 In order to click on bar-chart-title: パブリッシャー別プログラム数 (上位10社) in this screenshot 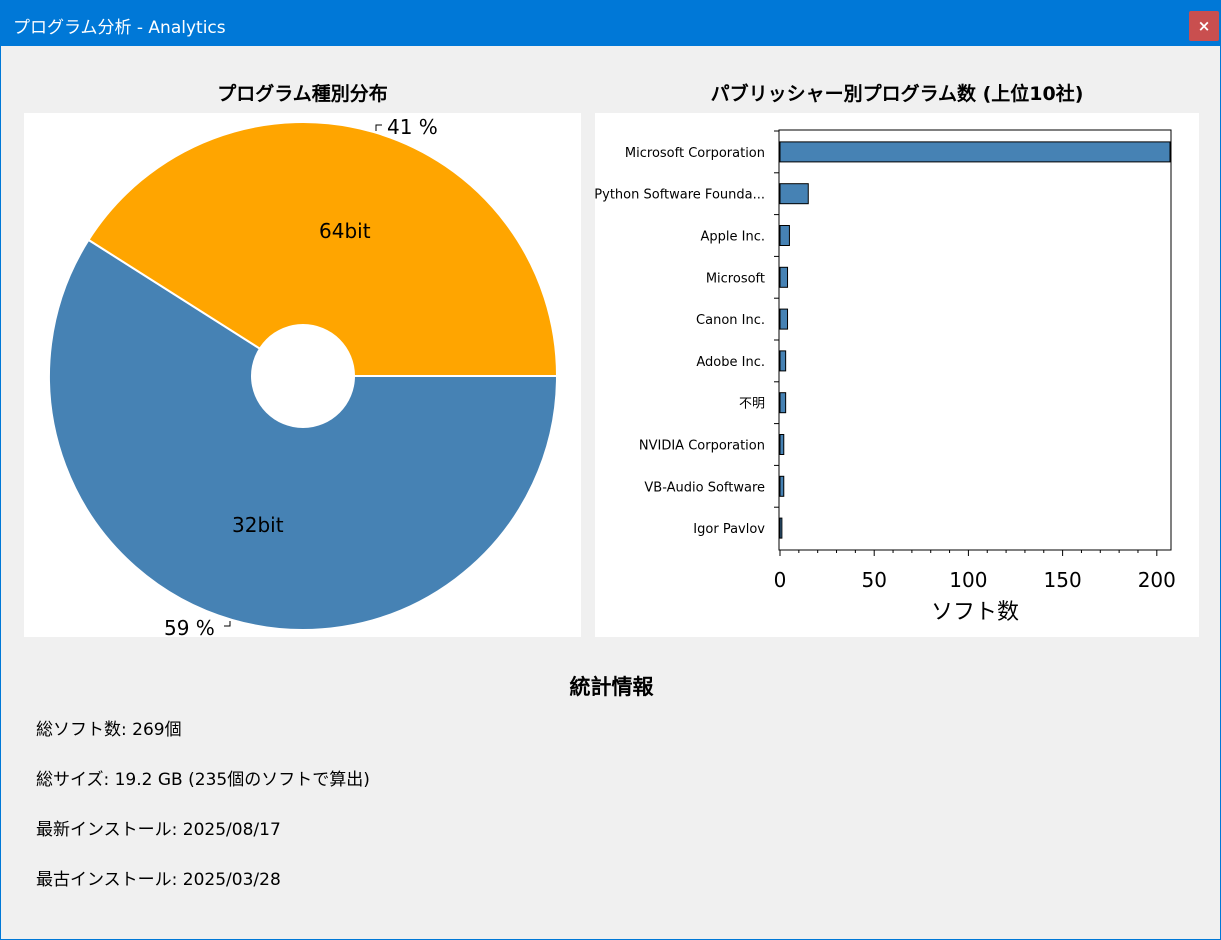, I will do `click(897, 94)`.